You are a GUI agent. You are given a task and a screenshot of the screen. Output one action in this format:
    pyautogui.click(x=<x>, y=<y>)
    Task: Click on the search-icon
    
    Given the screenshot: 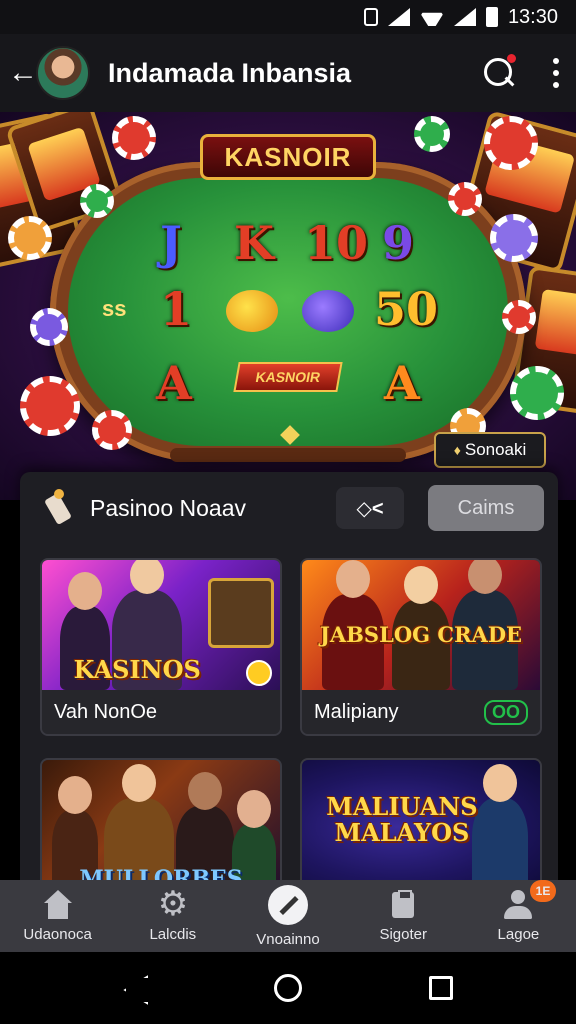 What is the action you would take?
    pyautogui.click(x=499, y=72)
    